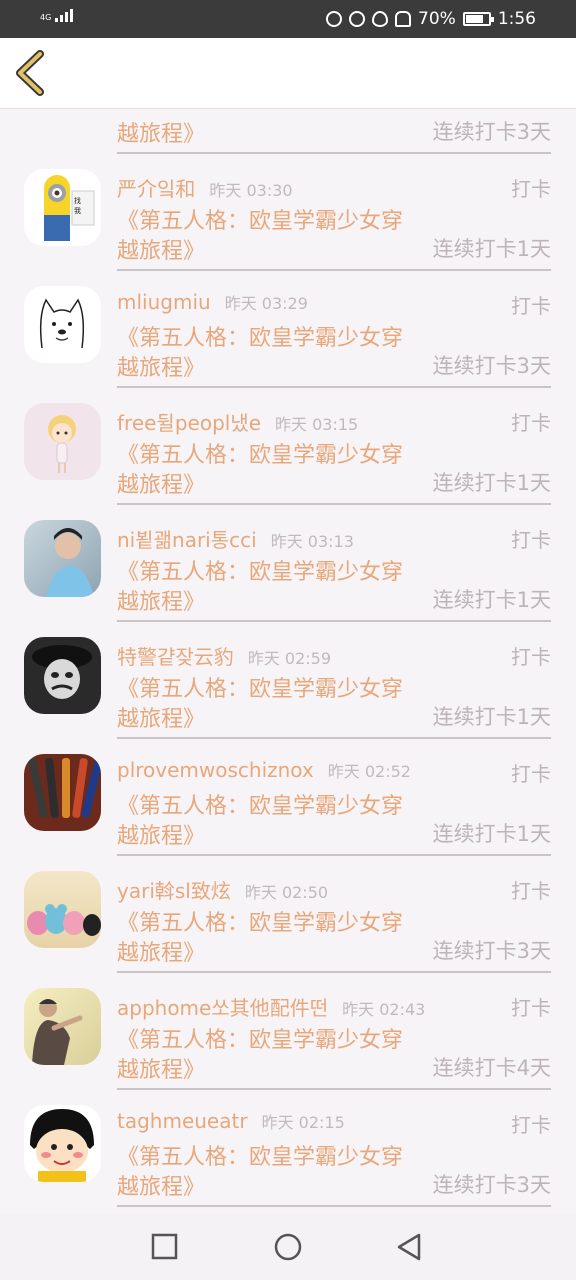 This screenshot has height=1280, width=576. What do you see at coordinates (288, 19) in the screenshot?
I see `status-bar: 4G 70% 1:56` at bounding box center [288, 19].